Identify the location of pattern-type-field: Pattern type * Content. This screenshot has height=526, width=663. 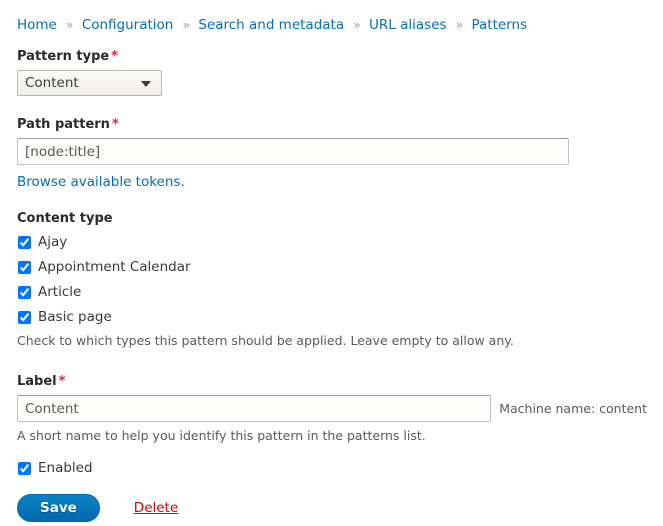
(332, 72).